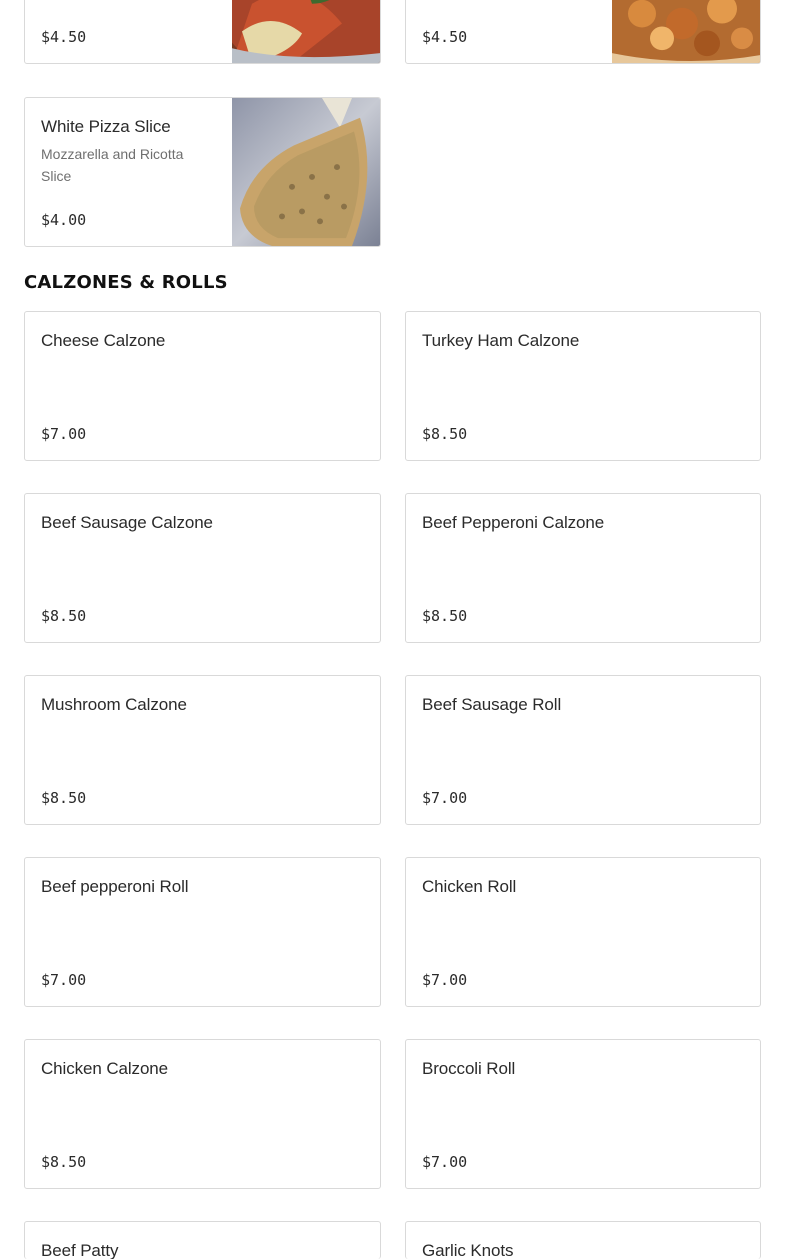 Image resolution: width=785 pixels, height=1259 pixels. I want to click on menu-item-card: Chicken Roll $7.00, so click(583, 932).